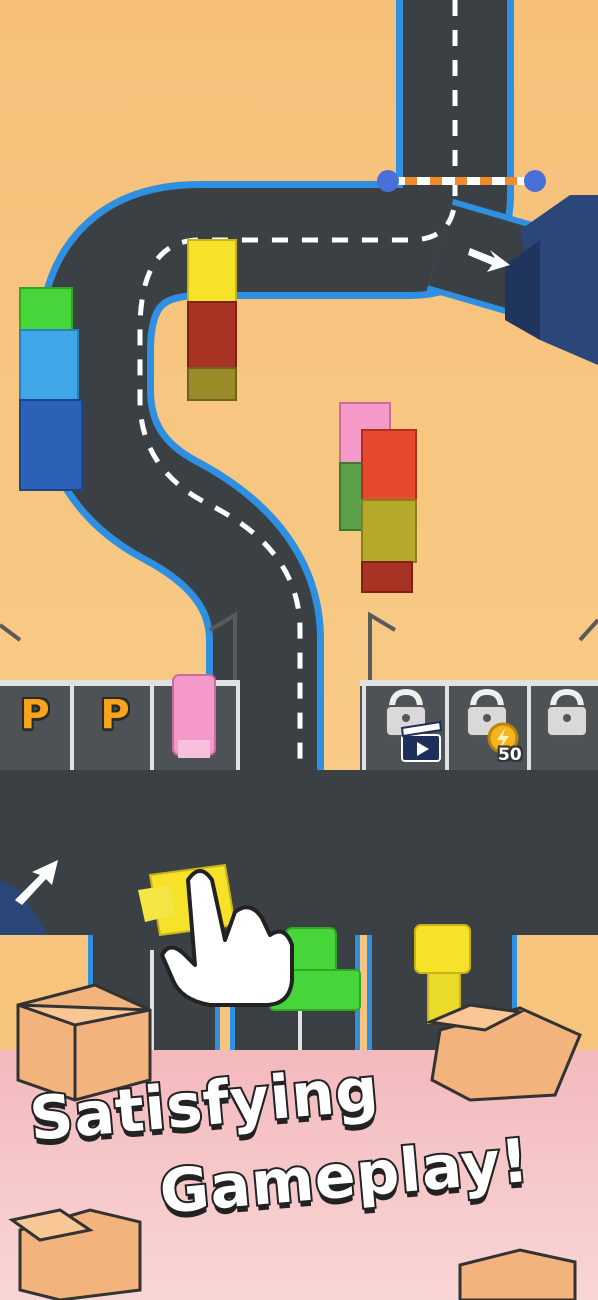 This screenshot has height=1300, width=598. I want to click on coin-cost-label: 50, so click(510, 755).